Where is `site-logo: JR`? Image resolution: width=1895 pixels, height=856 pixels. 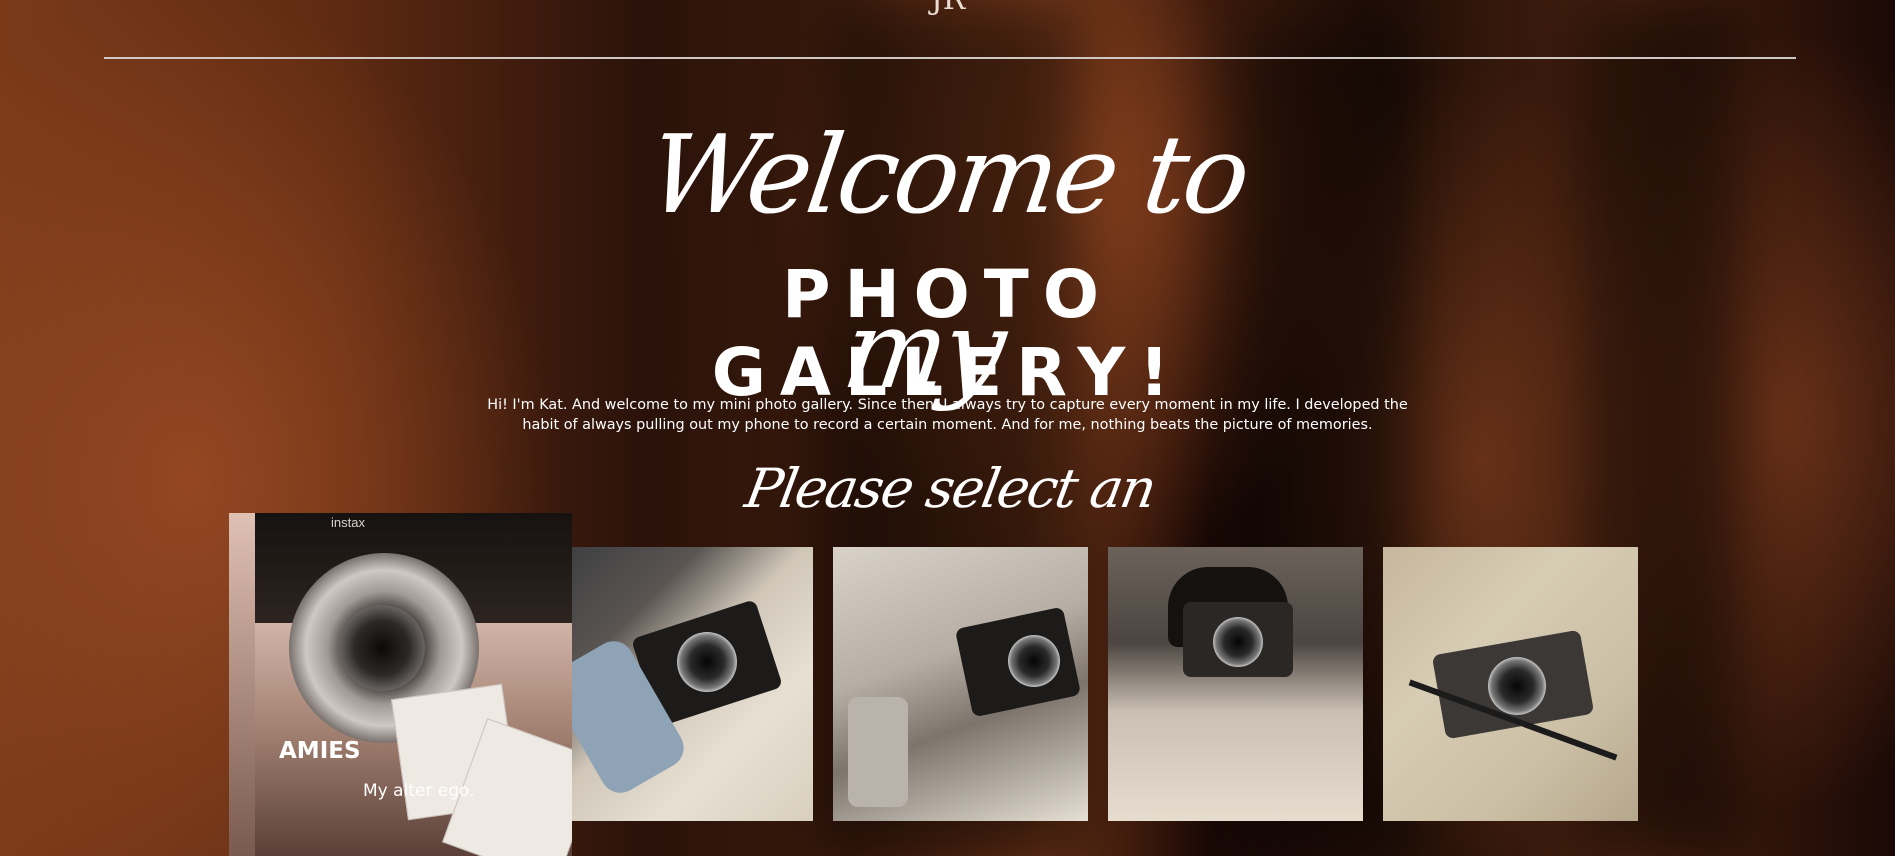 site-logo: JR is located at coordinates (948, 7).